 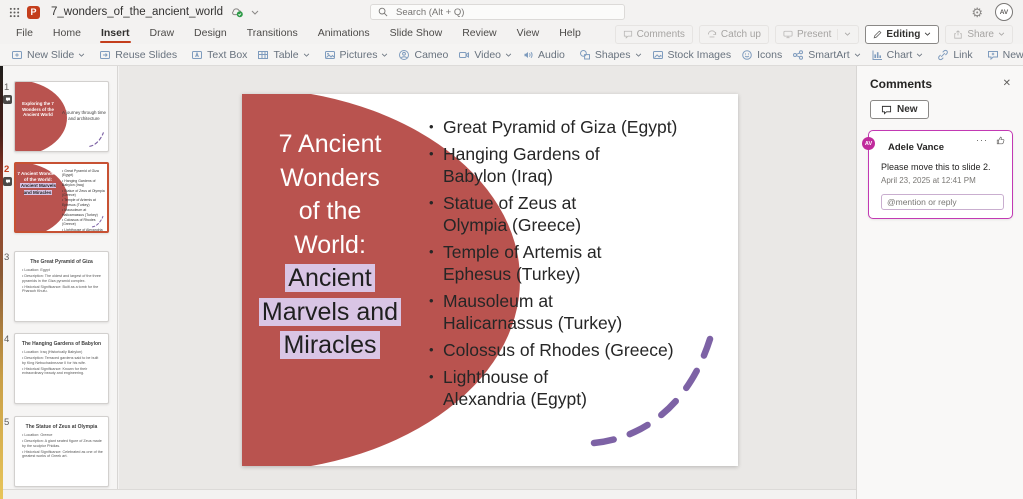 I want to click on saved-cloud-icon, so click(x=237, y=12).